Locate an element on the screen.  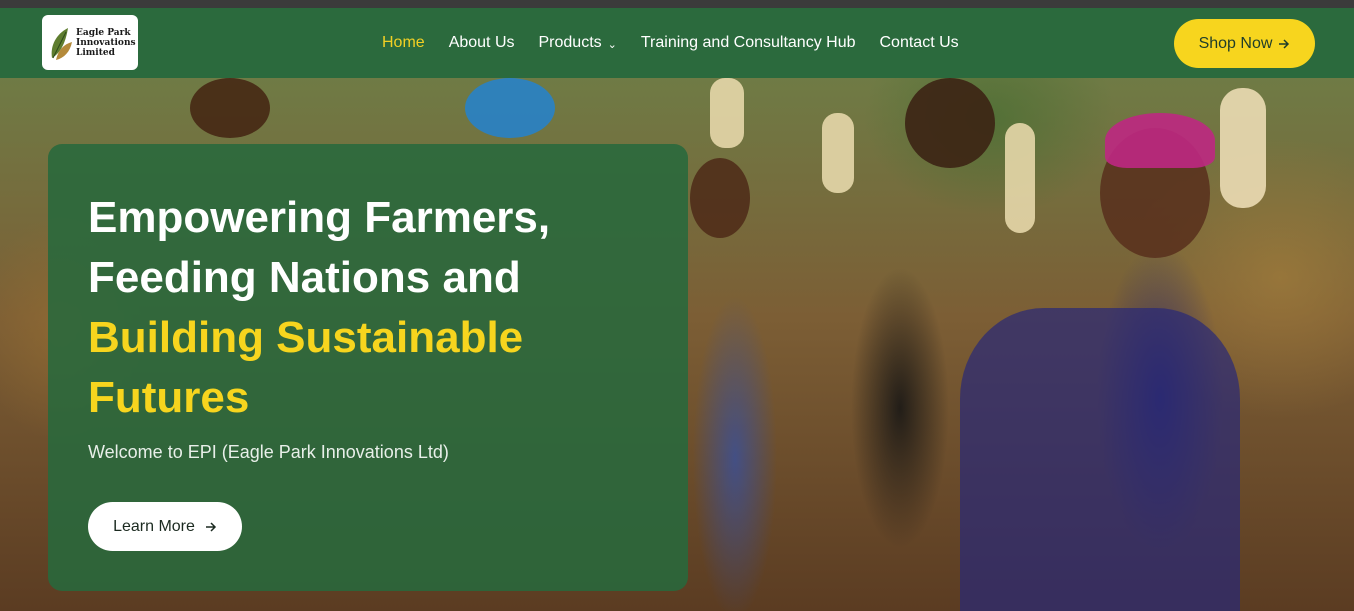
nav-products-label: Products is located at coordinates (570, 42).